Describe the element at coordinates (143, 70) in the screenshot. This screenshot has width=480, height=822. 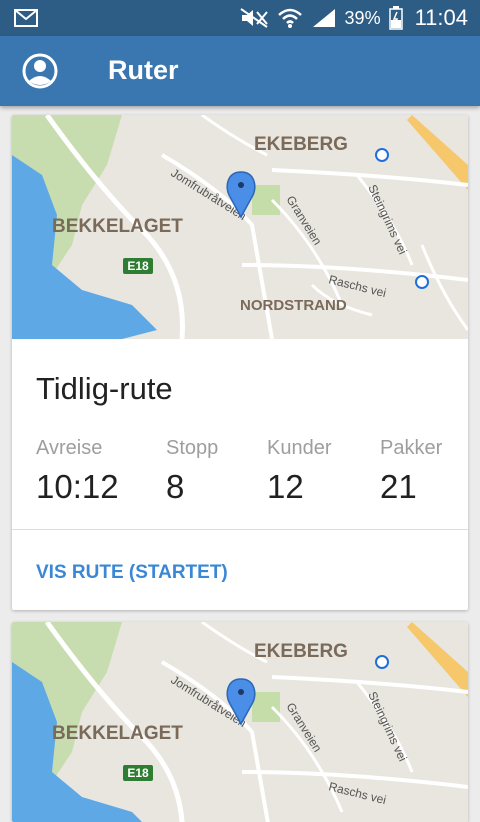
I see `page-title: Ruter` at that location.